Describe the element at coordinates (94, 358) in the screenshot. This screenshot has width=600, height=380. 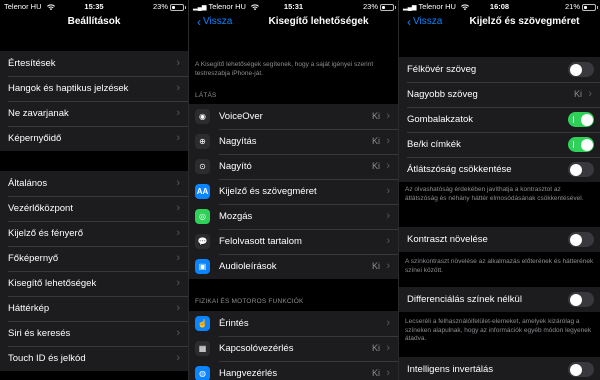
I see `settings-item-touch-id: Touch ID és jelkód ›` at that location.